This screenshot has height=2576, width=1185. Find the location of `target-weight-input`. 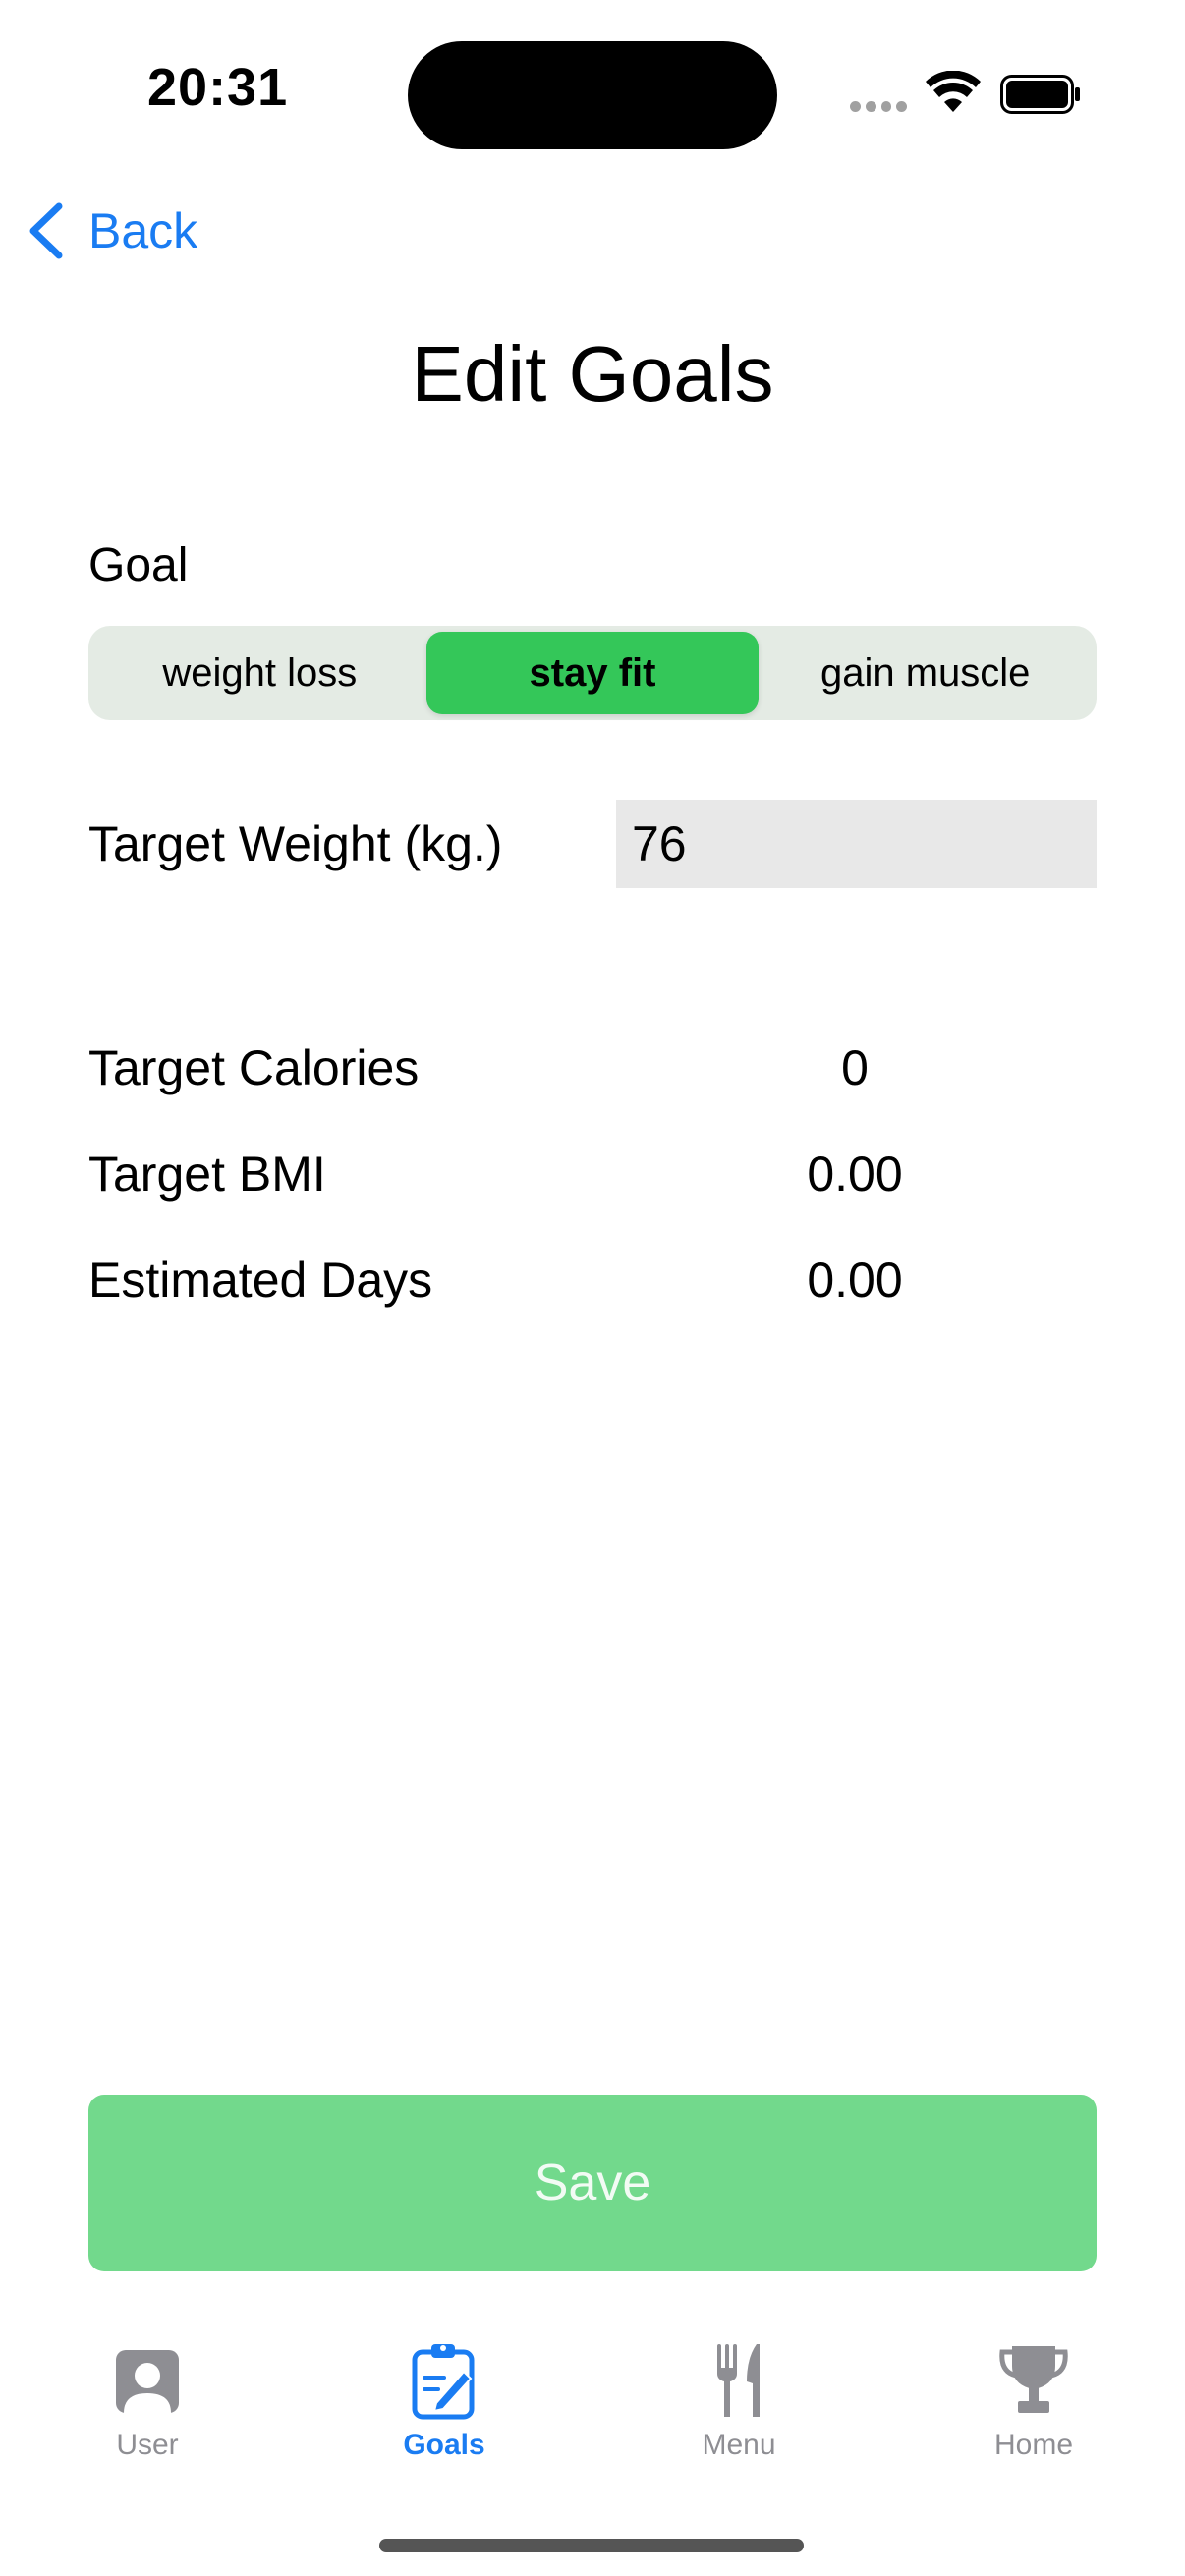

target-weight-input is located at coordinates (857, 844).